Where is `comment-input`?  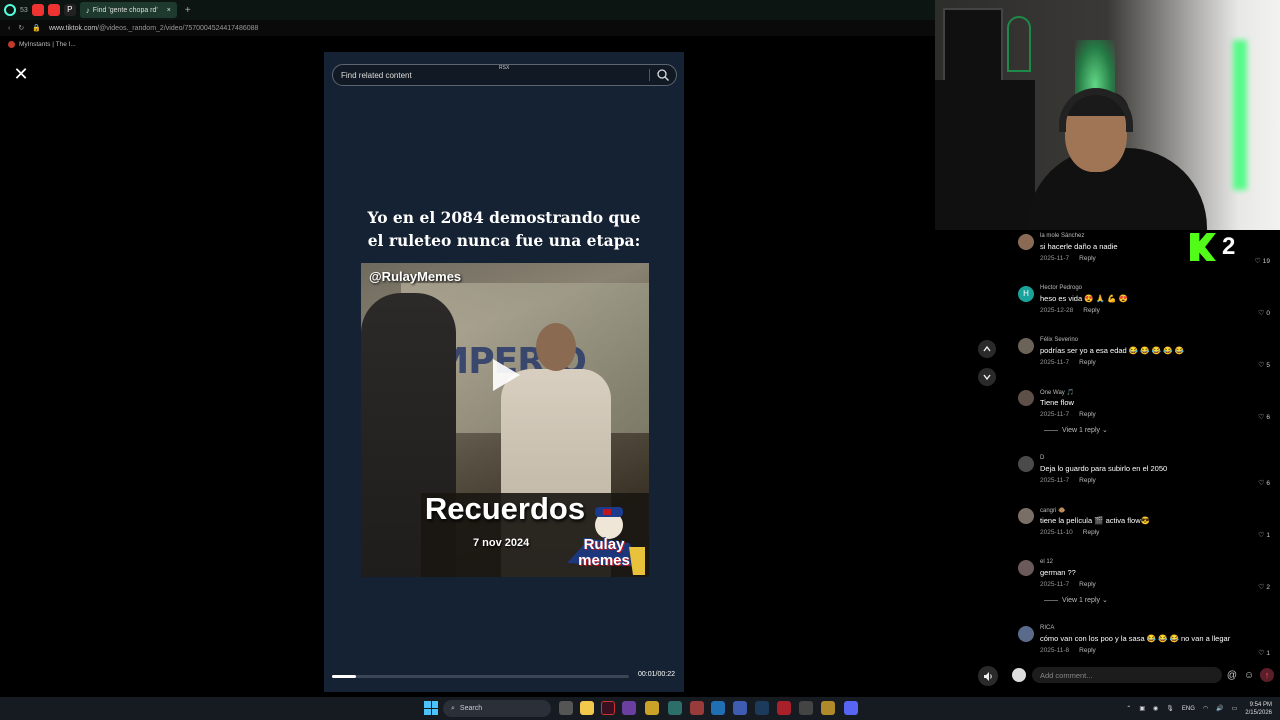 comment-input is located at coordinates (1127, 675).